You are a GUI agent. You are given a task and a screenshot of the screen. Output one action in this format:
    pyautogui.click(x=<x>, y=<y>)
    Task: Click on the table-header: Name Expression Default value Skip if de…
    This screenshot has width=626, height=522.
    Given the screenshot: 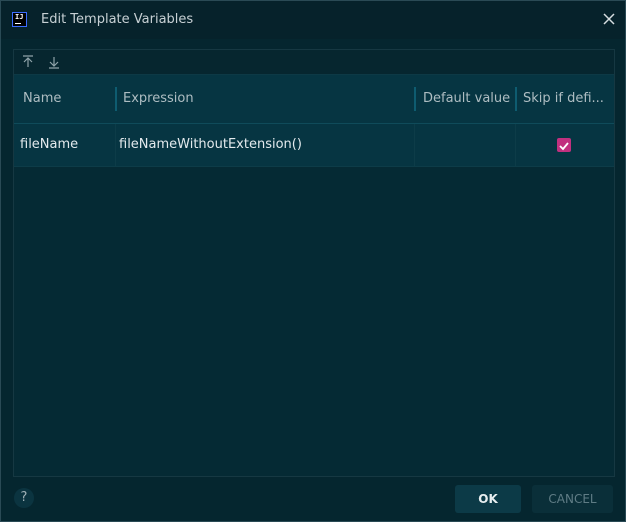 What is the action you would take?
    pyautogui.click(x=314, y=99)
    